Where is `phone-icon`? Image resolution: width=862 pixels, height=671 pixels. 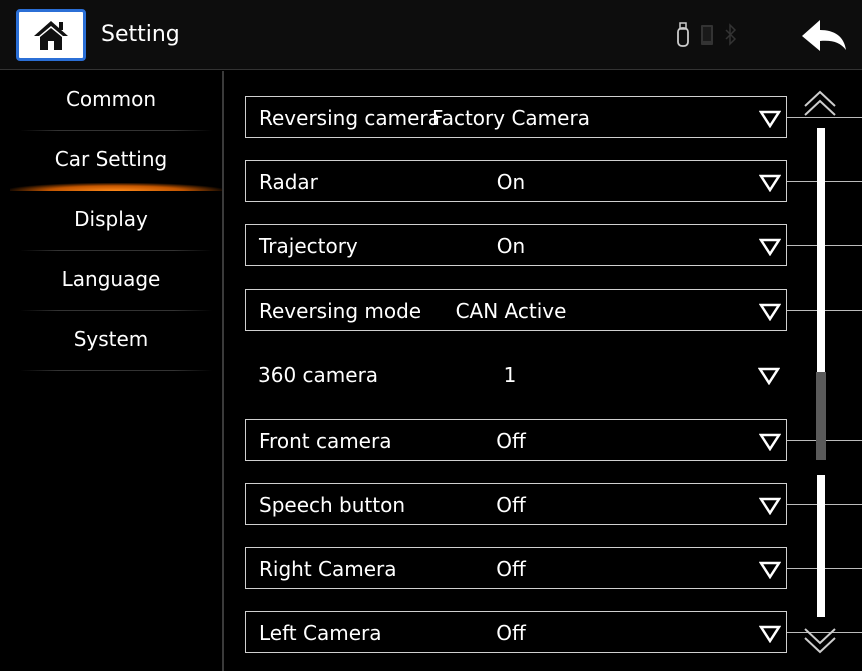 phone-icon is located at coordinates (707, 37).